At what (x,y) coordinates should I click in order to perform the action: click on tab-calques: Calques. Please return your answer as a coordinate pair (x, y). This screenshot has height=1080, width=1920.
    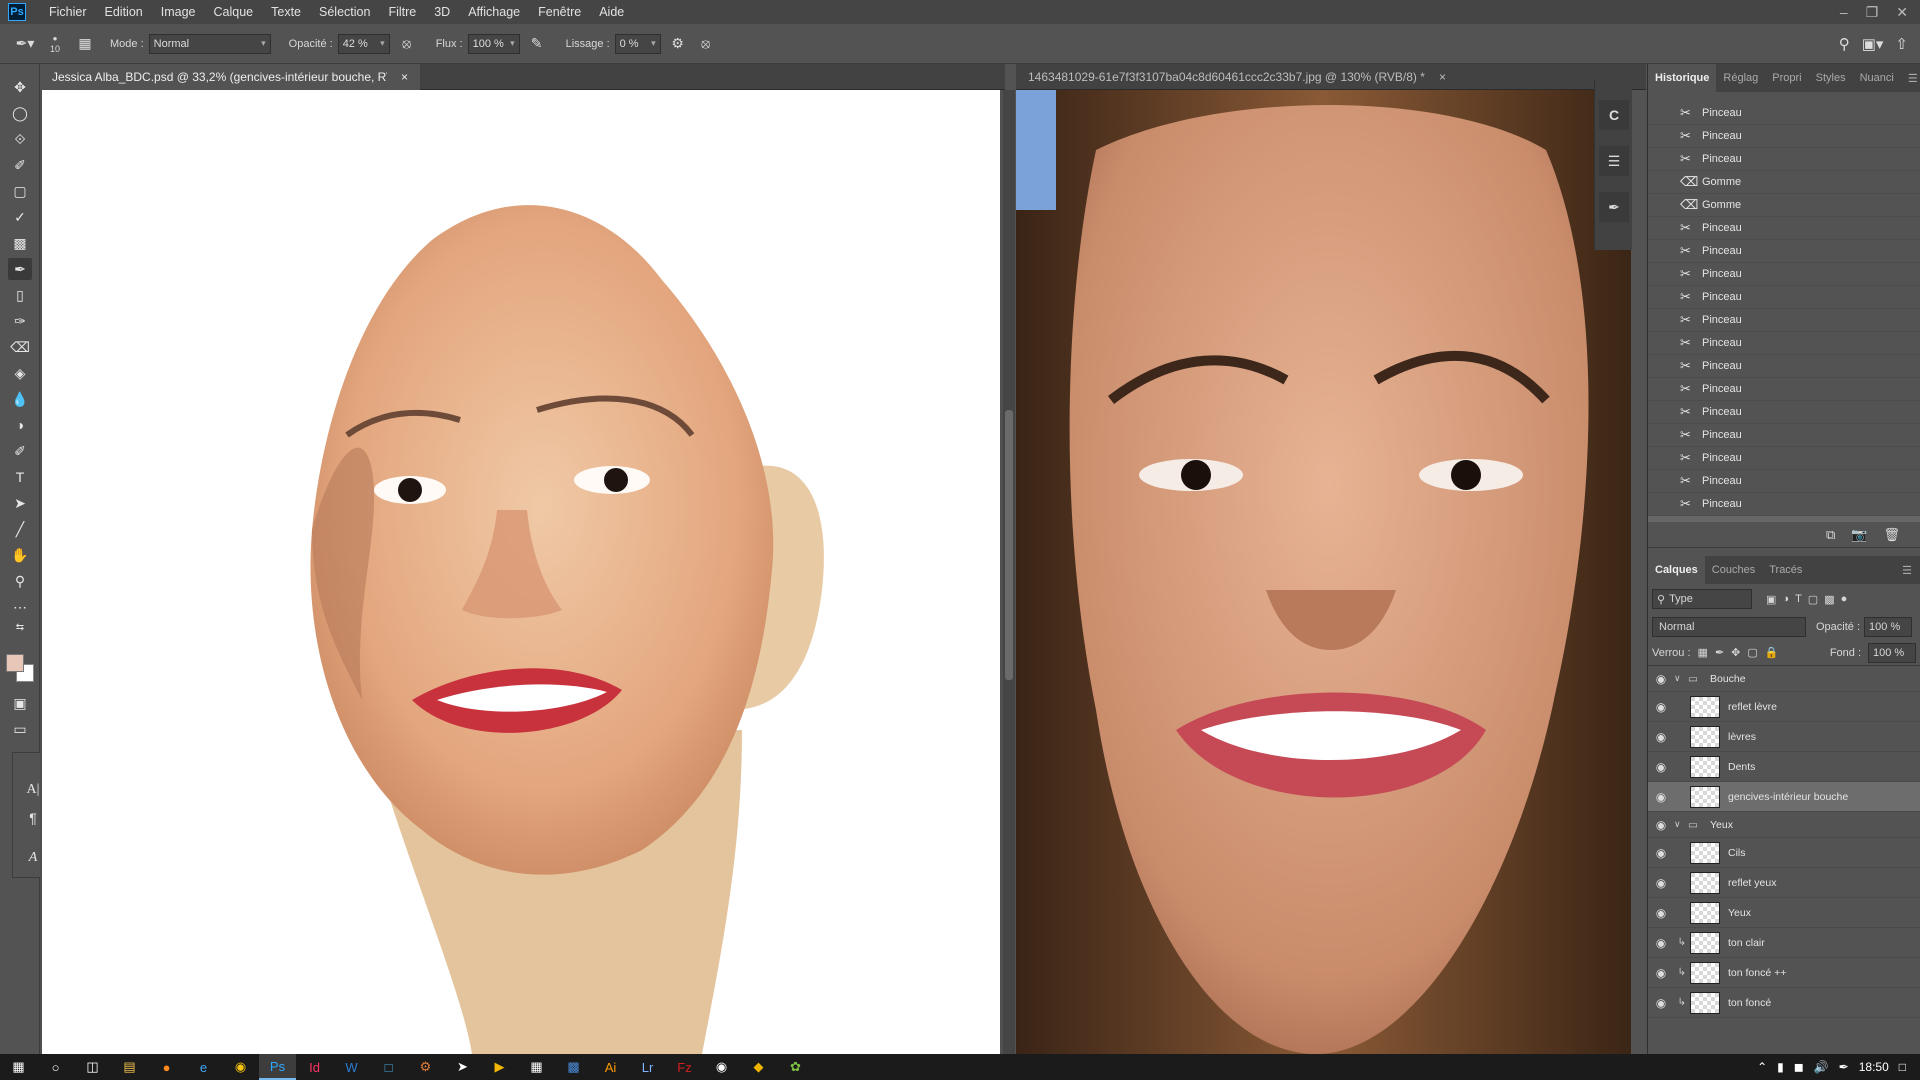
    Looking at the image, I should click on (1676, 570).